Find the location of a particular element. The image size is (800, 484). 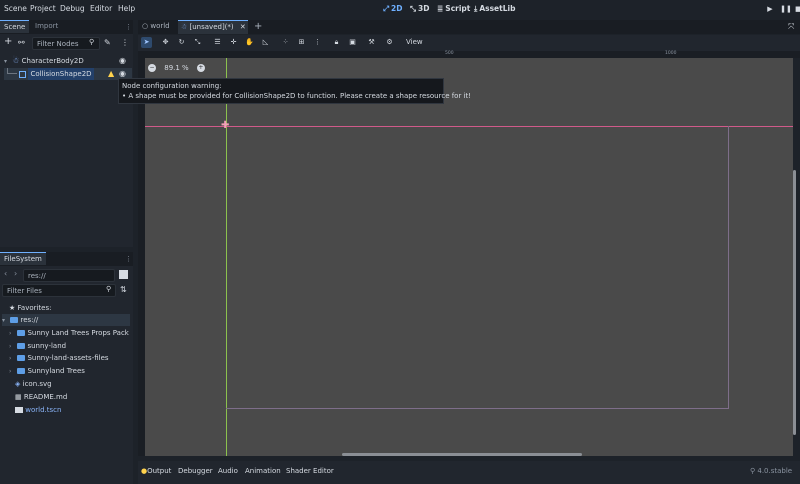

list-select-icon: ☰ is located at coordinates (217, 42).